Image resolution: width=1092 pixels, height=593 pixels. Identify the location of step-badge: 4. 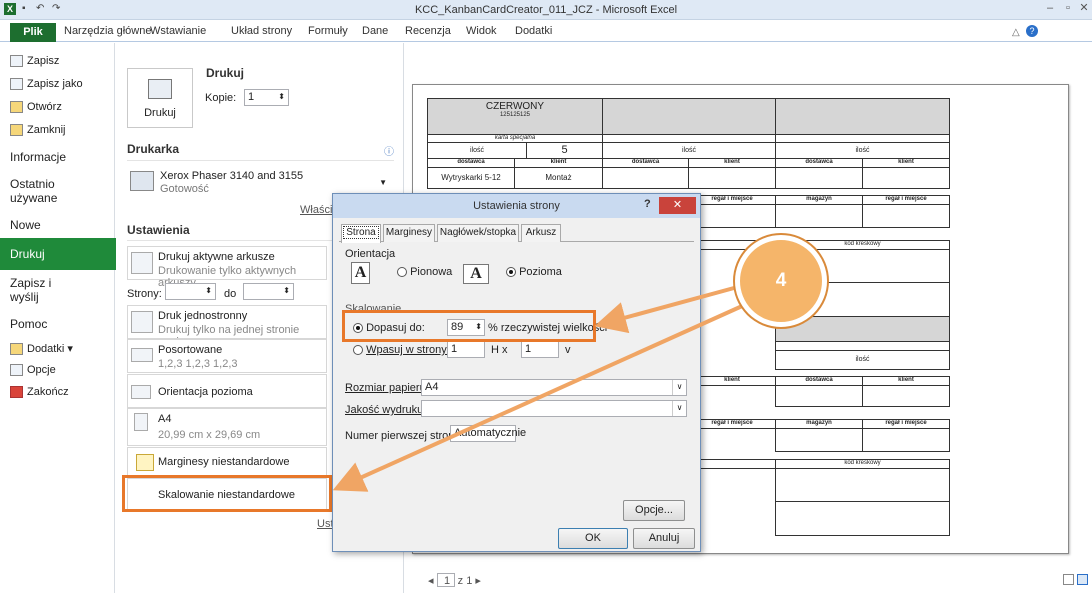
(781, 281).